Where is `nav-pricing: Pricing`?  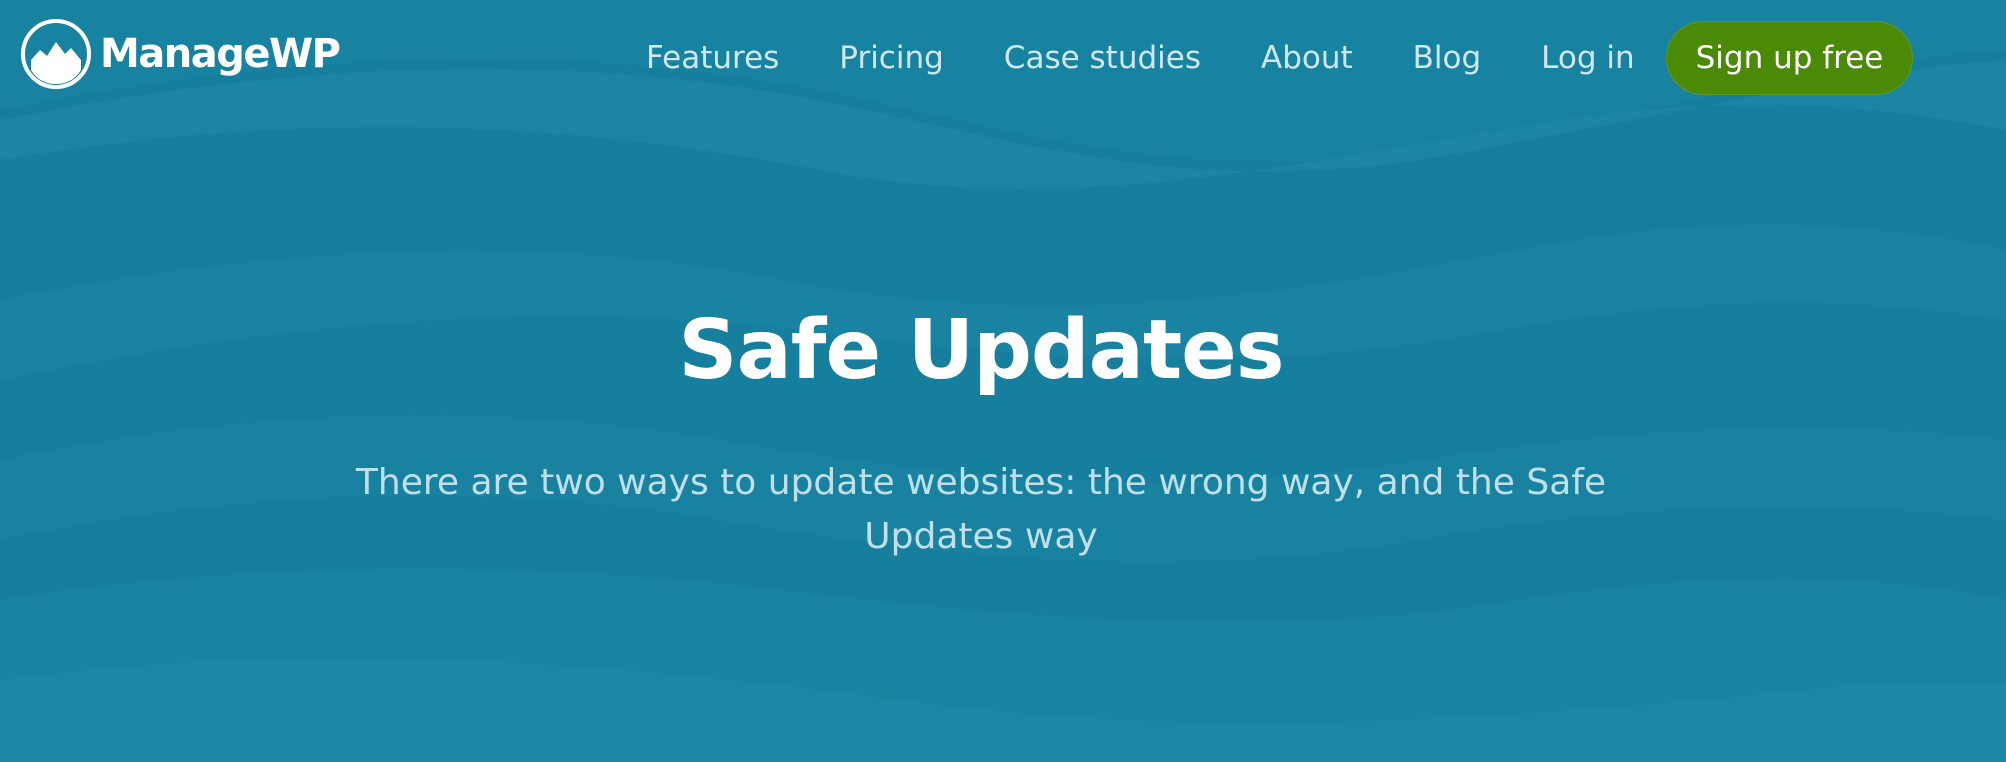
nav-pricing: Pricing is located at coordinates (891, 58).